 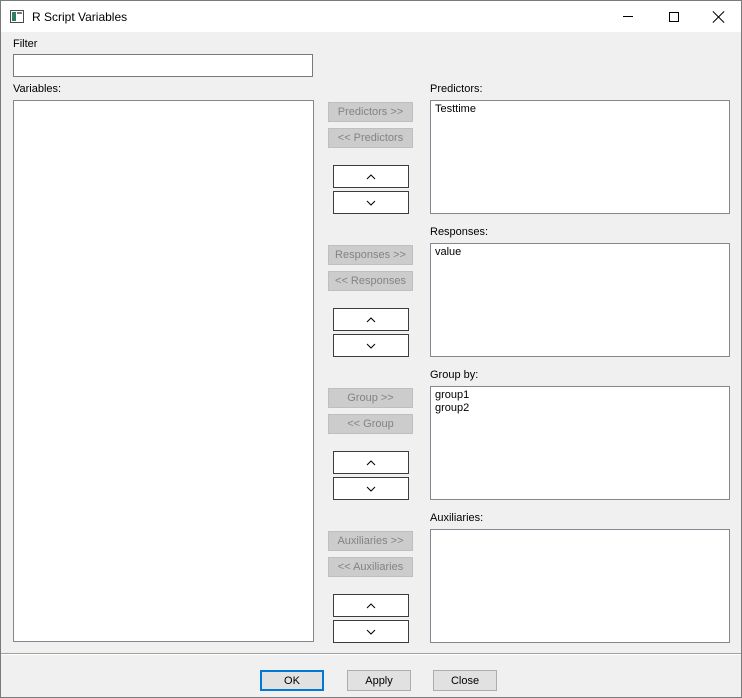 I want to click on auxiliaries-list, so click(x=580, y=586).